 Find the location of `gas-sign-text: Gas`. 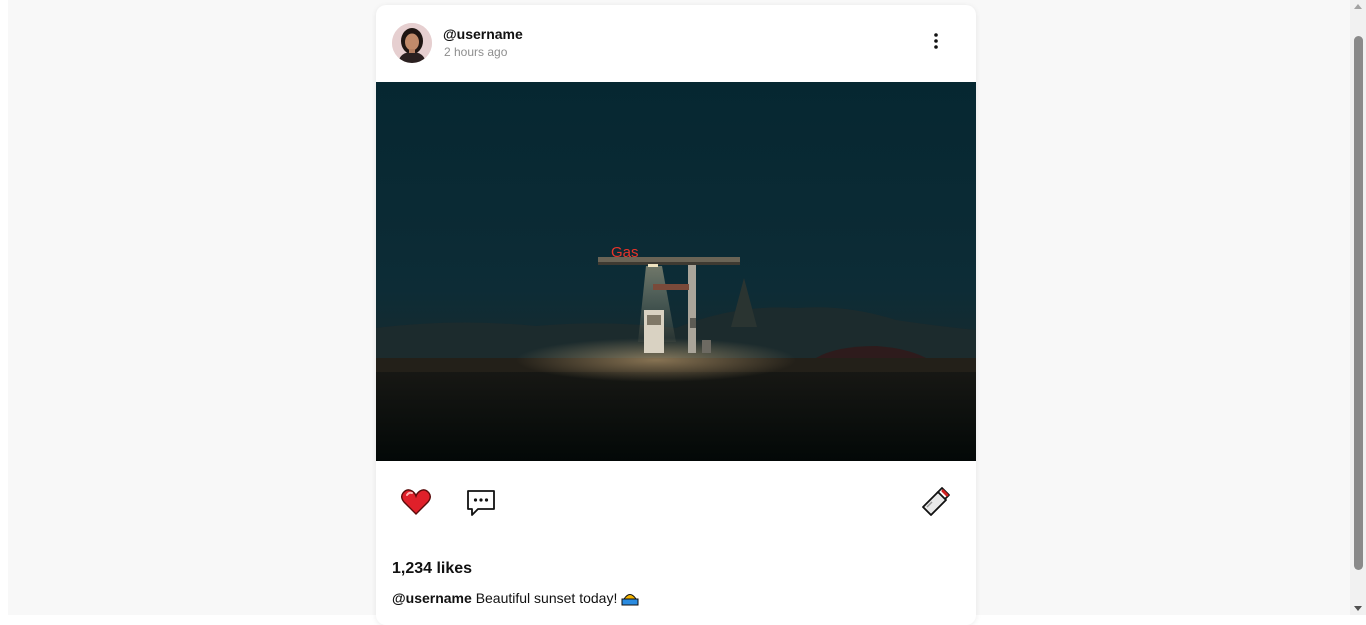

gas-sign-text: Gas is located at coordinates (625, 252).